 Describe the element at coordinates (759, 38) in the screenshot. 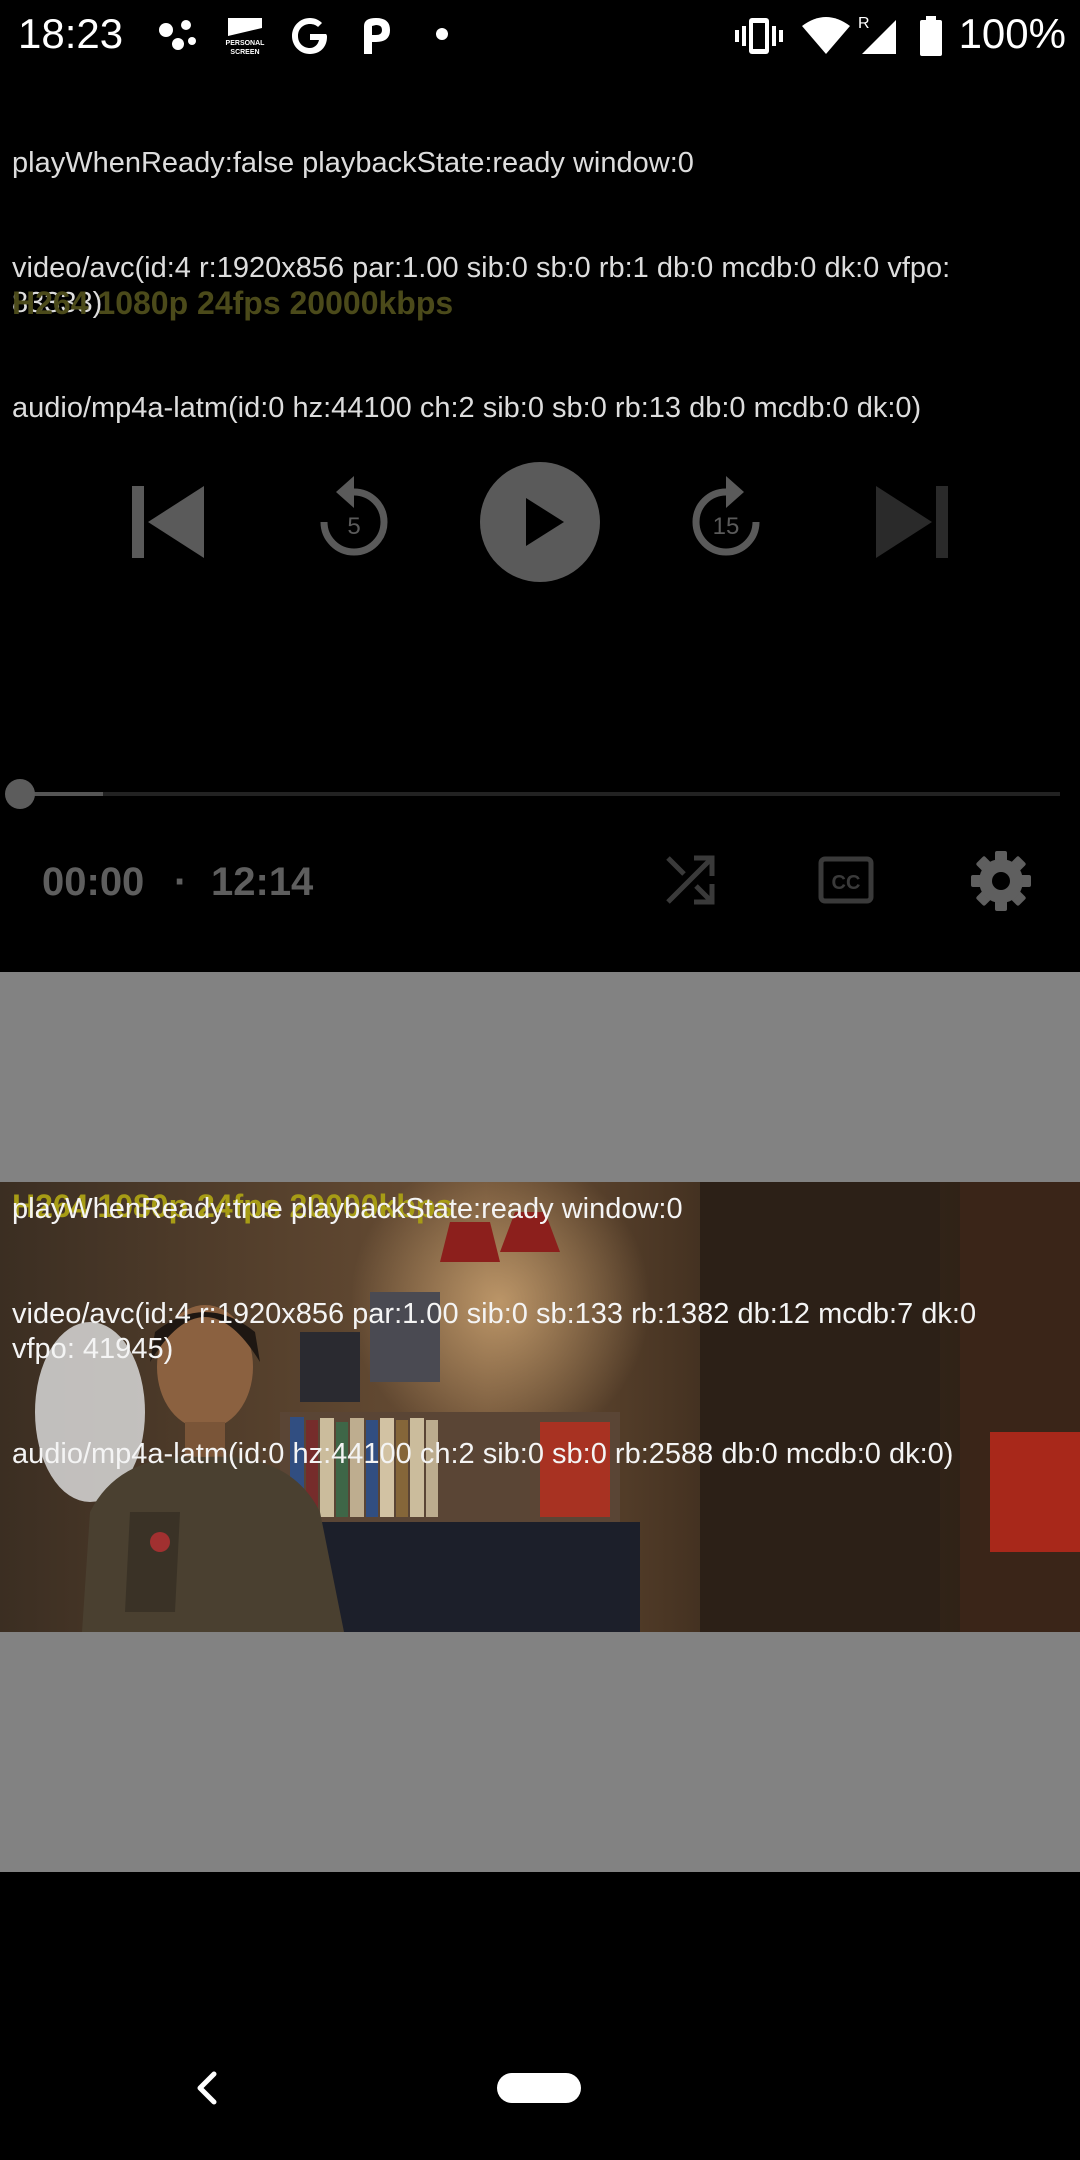

I see `vibrate-icon` at that location.